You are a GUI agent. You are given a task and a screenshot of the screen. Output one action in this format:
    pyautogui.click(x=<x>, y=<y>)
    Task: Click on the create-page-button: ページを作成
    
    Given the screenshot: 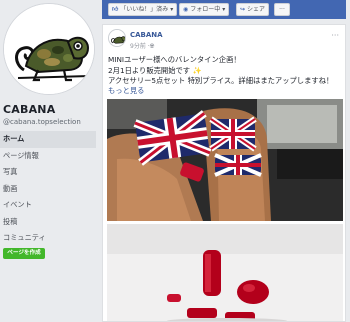 What is the action you would take?
    pyautogui.click(x=24, y=253)
    